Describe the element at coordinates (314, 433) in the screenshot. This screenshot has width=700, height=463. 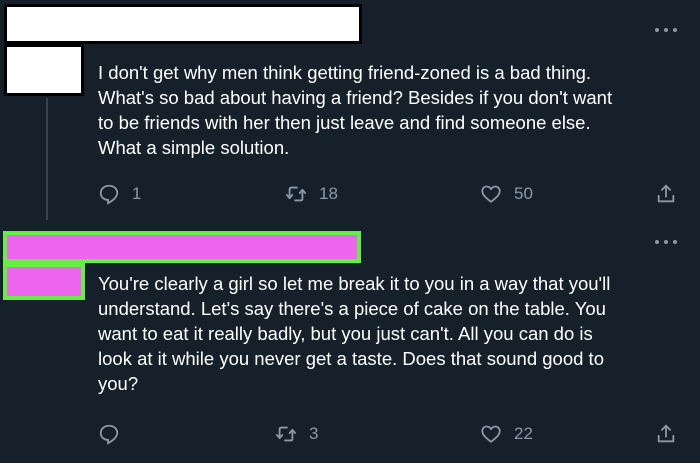
I see `retweet-count: 3` at that location.